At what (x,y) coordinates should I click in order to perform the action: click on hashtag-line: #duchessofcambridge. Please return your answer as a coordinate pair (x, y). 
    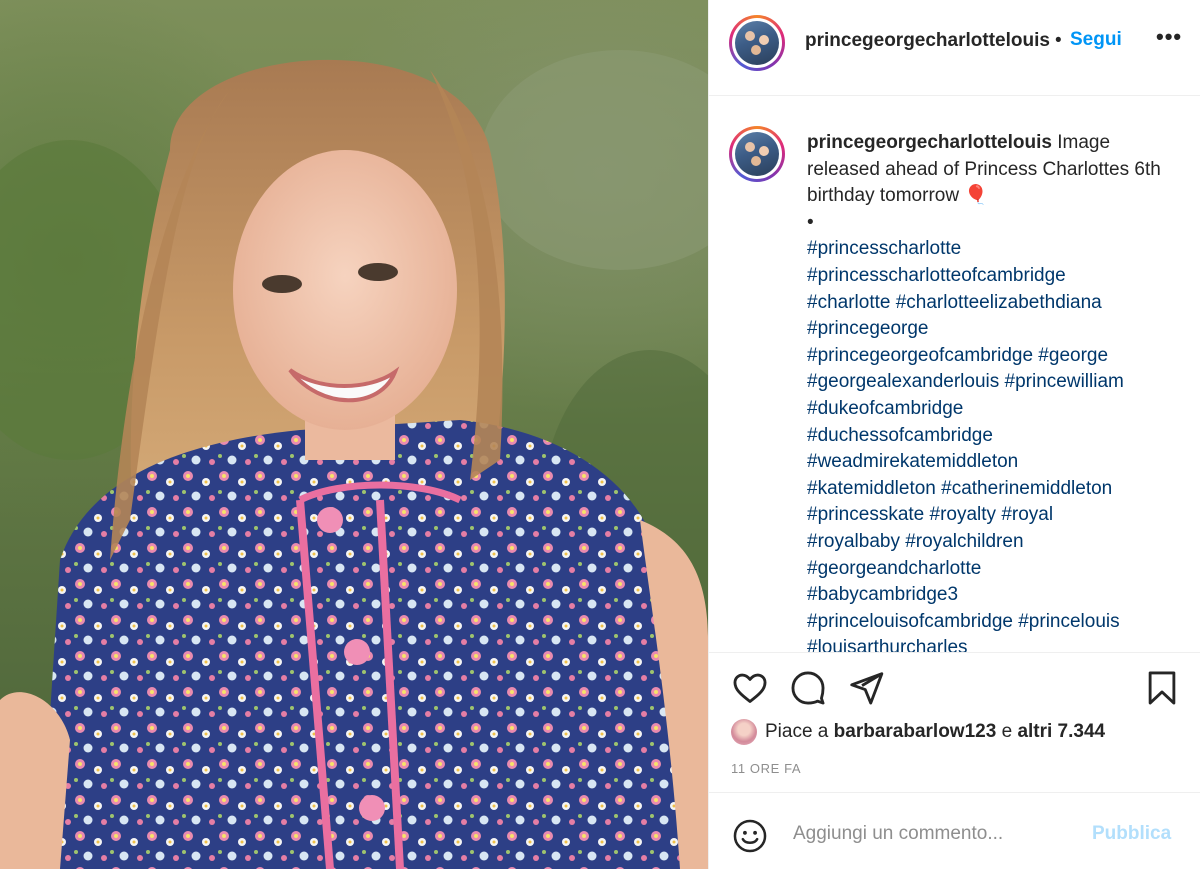
    Looking at the image, I should click on (994, 436).